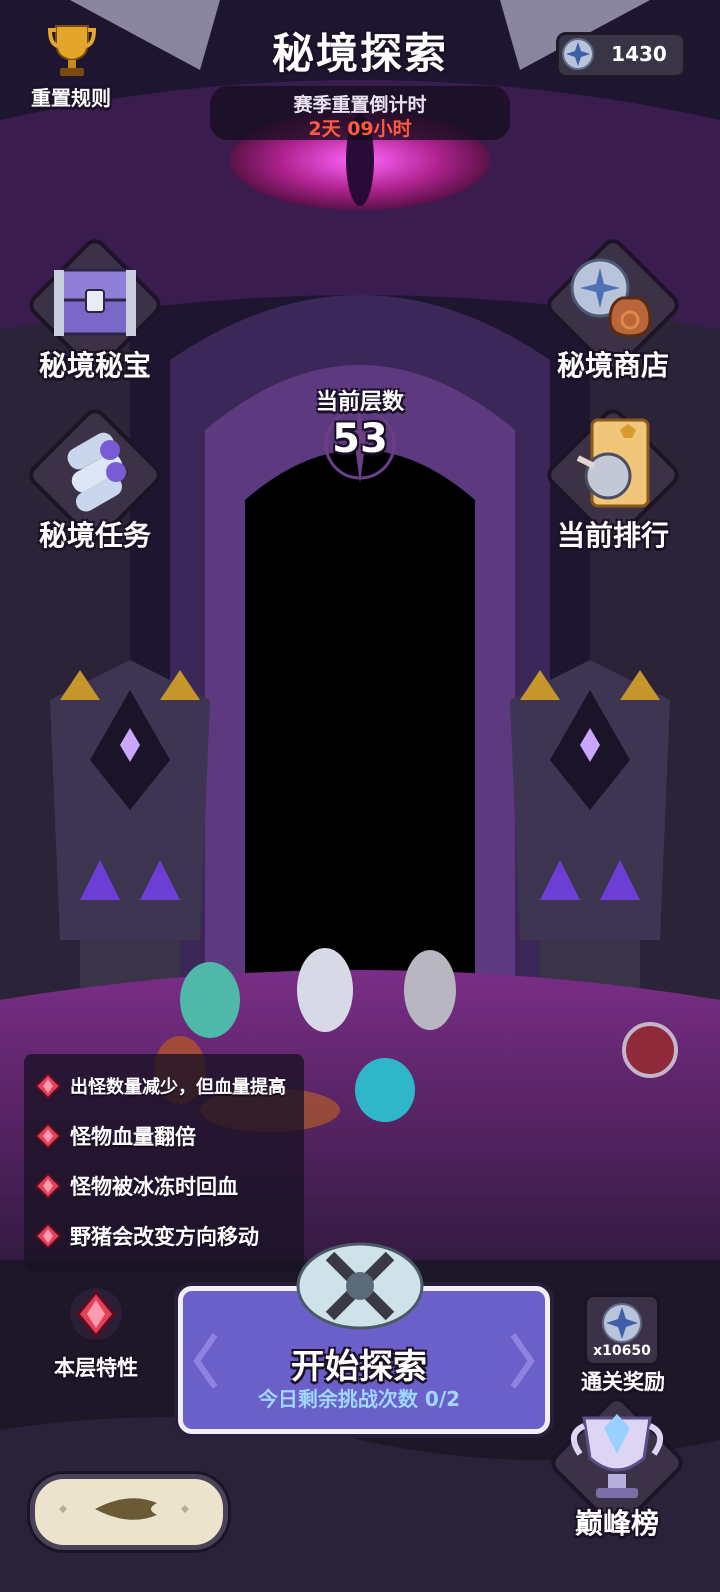 The height and width of the screenshot is (1592, 720). Describe the element at coordinates (154, 1187) in the screenshot. I see `trait-text: 怪物被冰冻时回血` at that location.